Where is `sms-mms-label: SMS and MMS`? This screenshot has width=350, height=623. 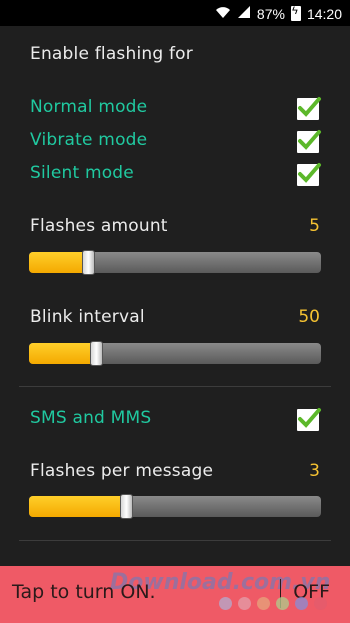 sms-mms-label: SMS and MMS is located at coordinates (91, 418).